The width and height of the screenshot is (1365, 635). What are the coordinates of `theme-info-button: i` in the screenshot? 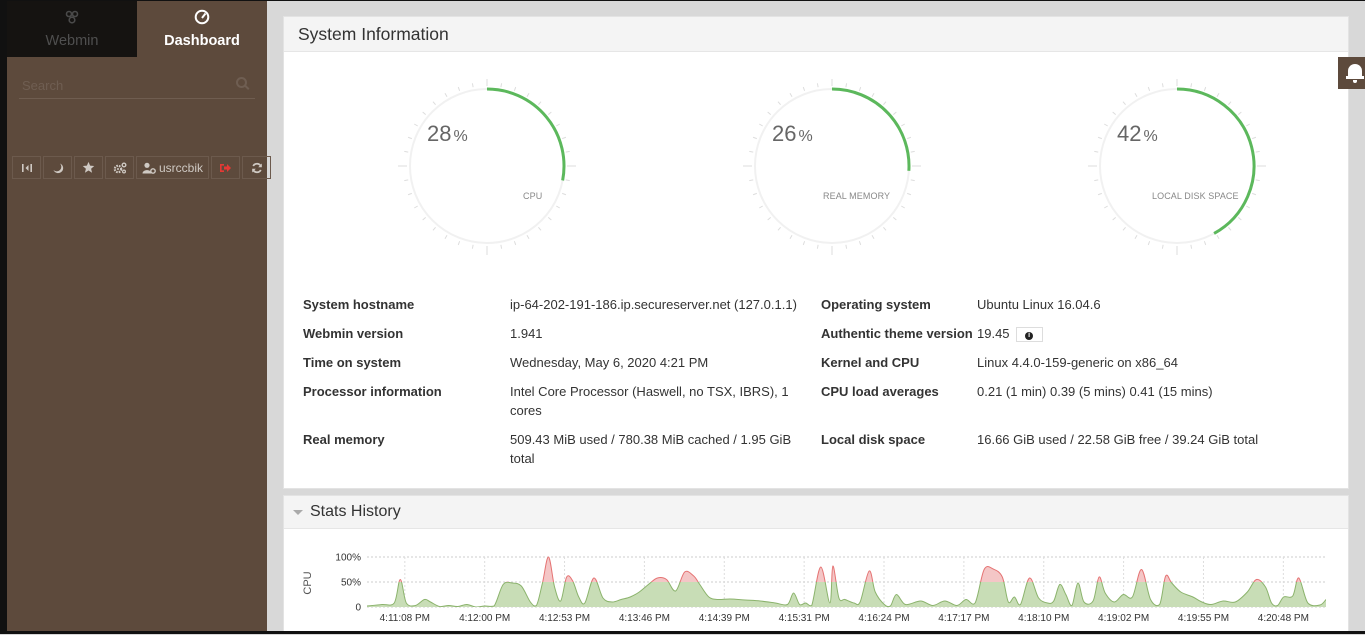 It's located at (1029, 334).